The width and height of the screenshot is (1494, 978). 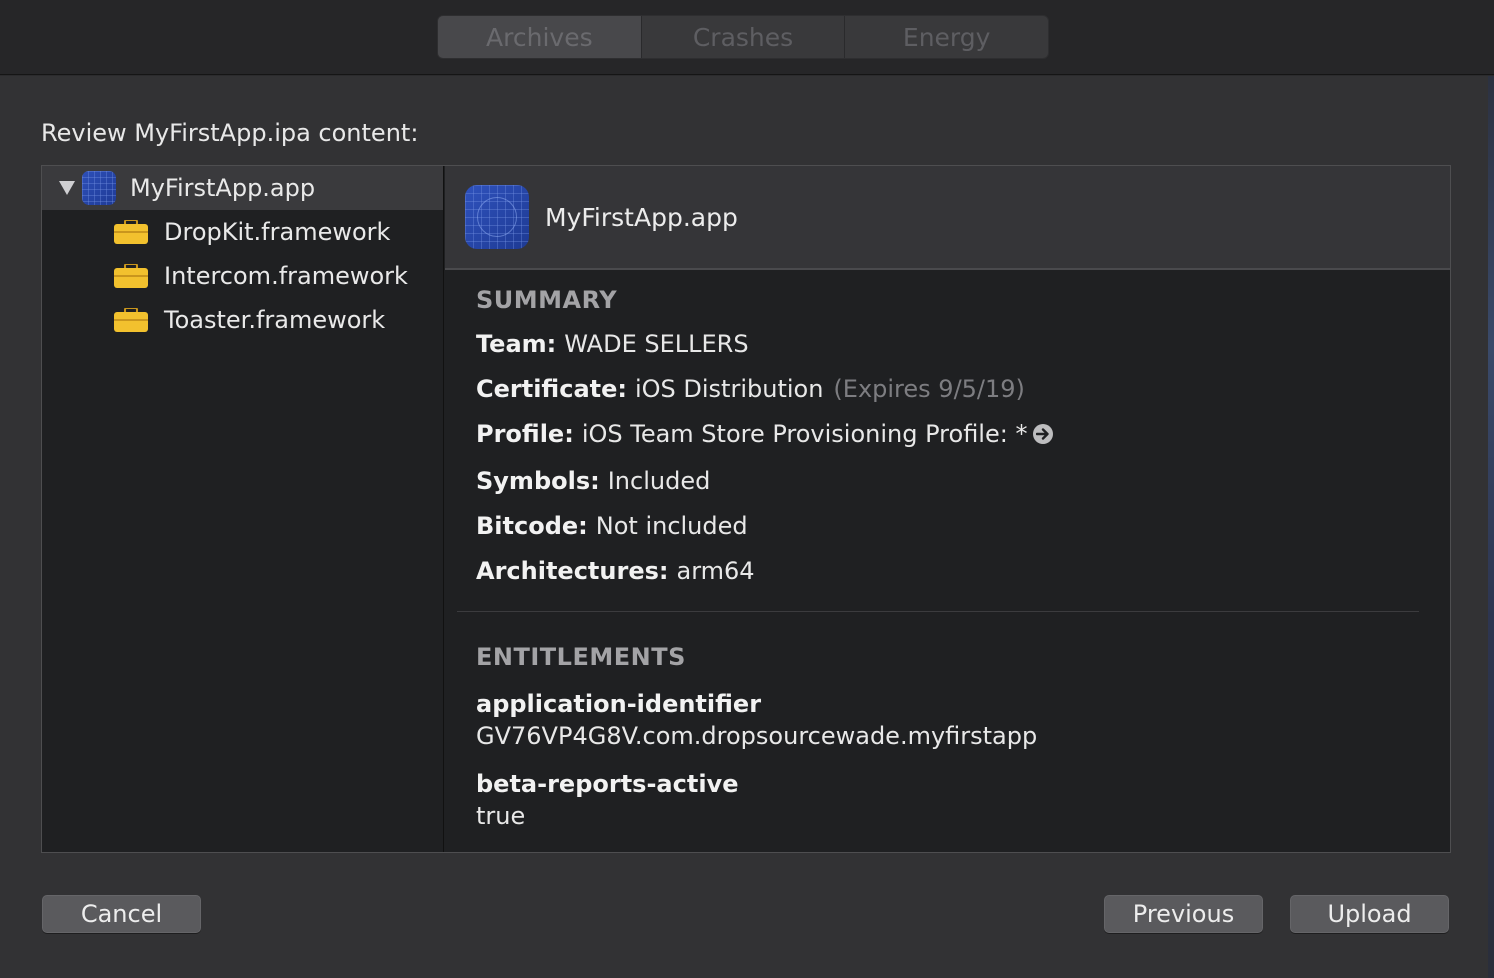 I want to click on symbols-value: Included, so click(x=659, y=481).